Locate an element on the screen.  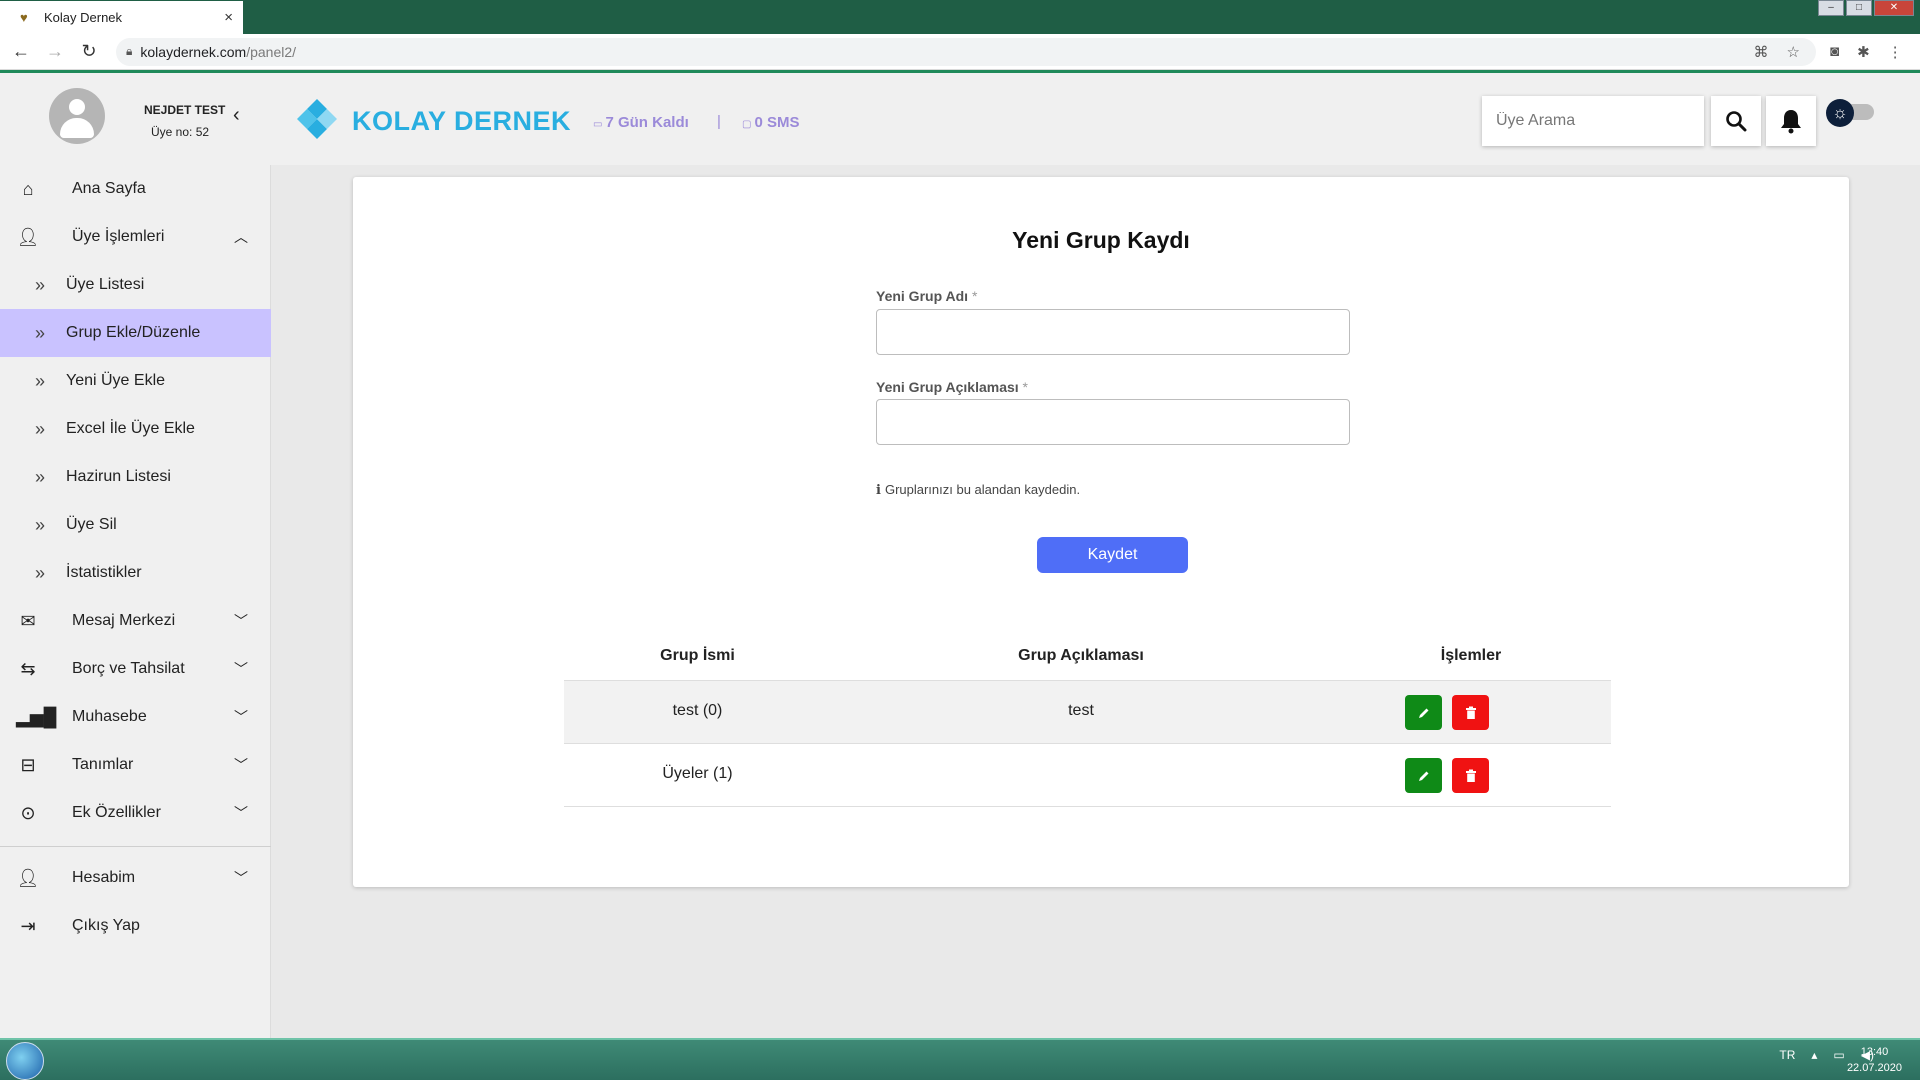
group-name-label: Yeni Grup Adı * is located at coordinates (926, 296).